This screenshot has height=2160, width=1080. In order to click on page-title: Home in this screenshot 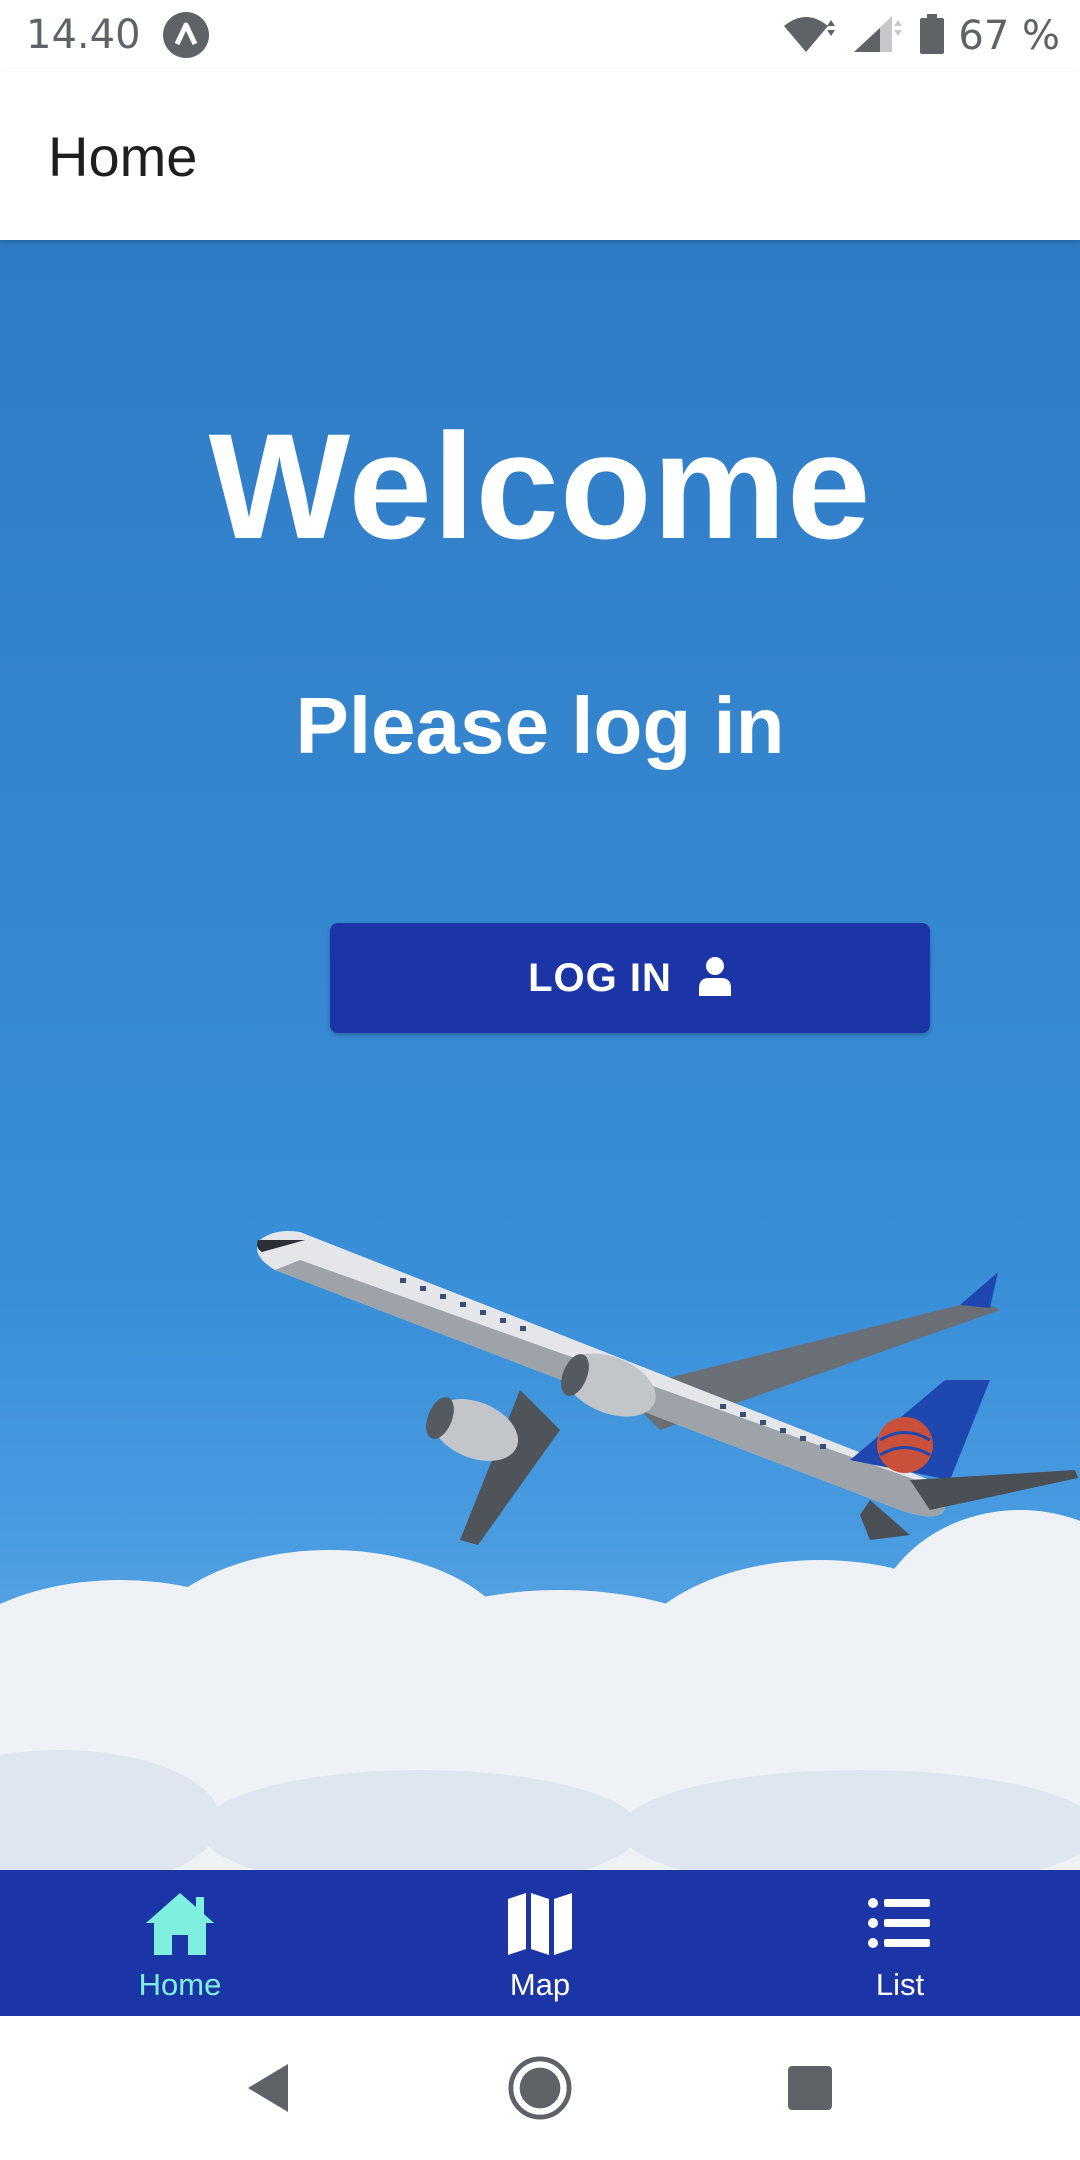, I will do `click(123, 156)`.